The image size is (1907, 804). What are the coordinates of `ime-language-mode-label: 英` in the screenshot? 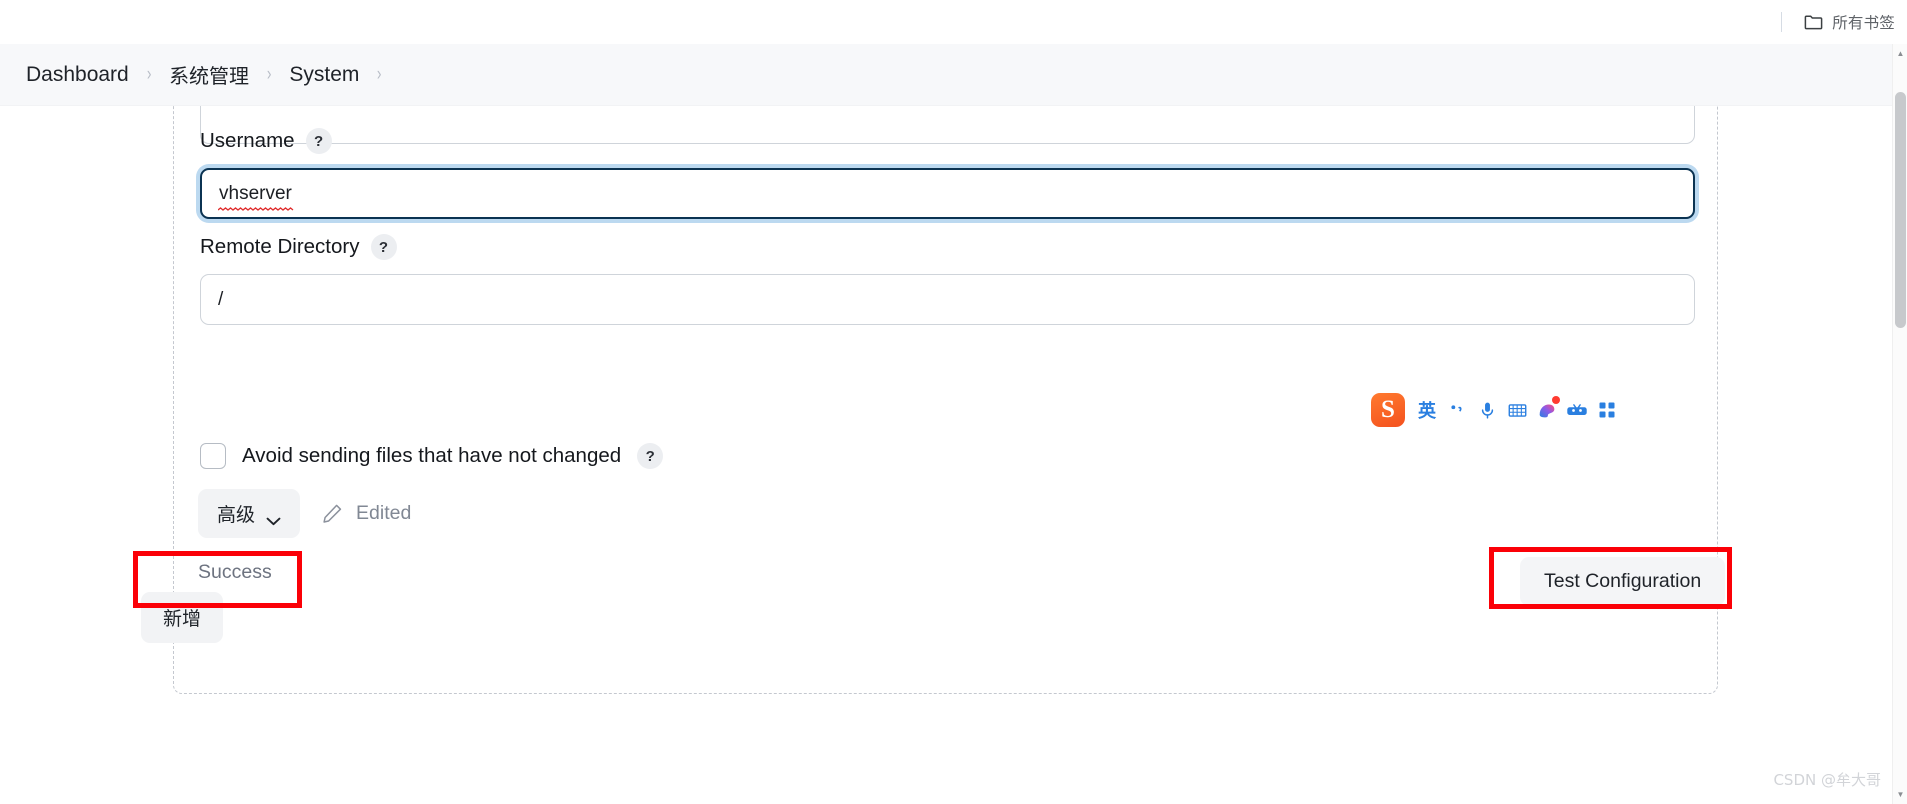 It's located at (1427, 411).